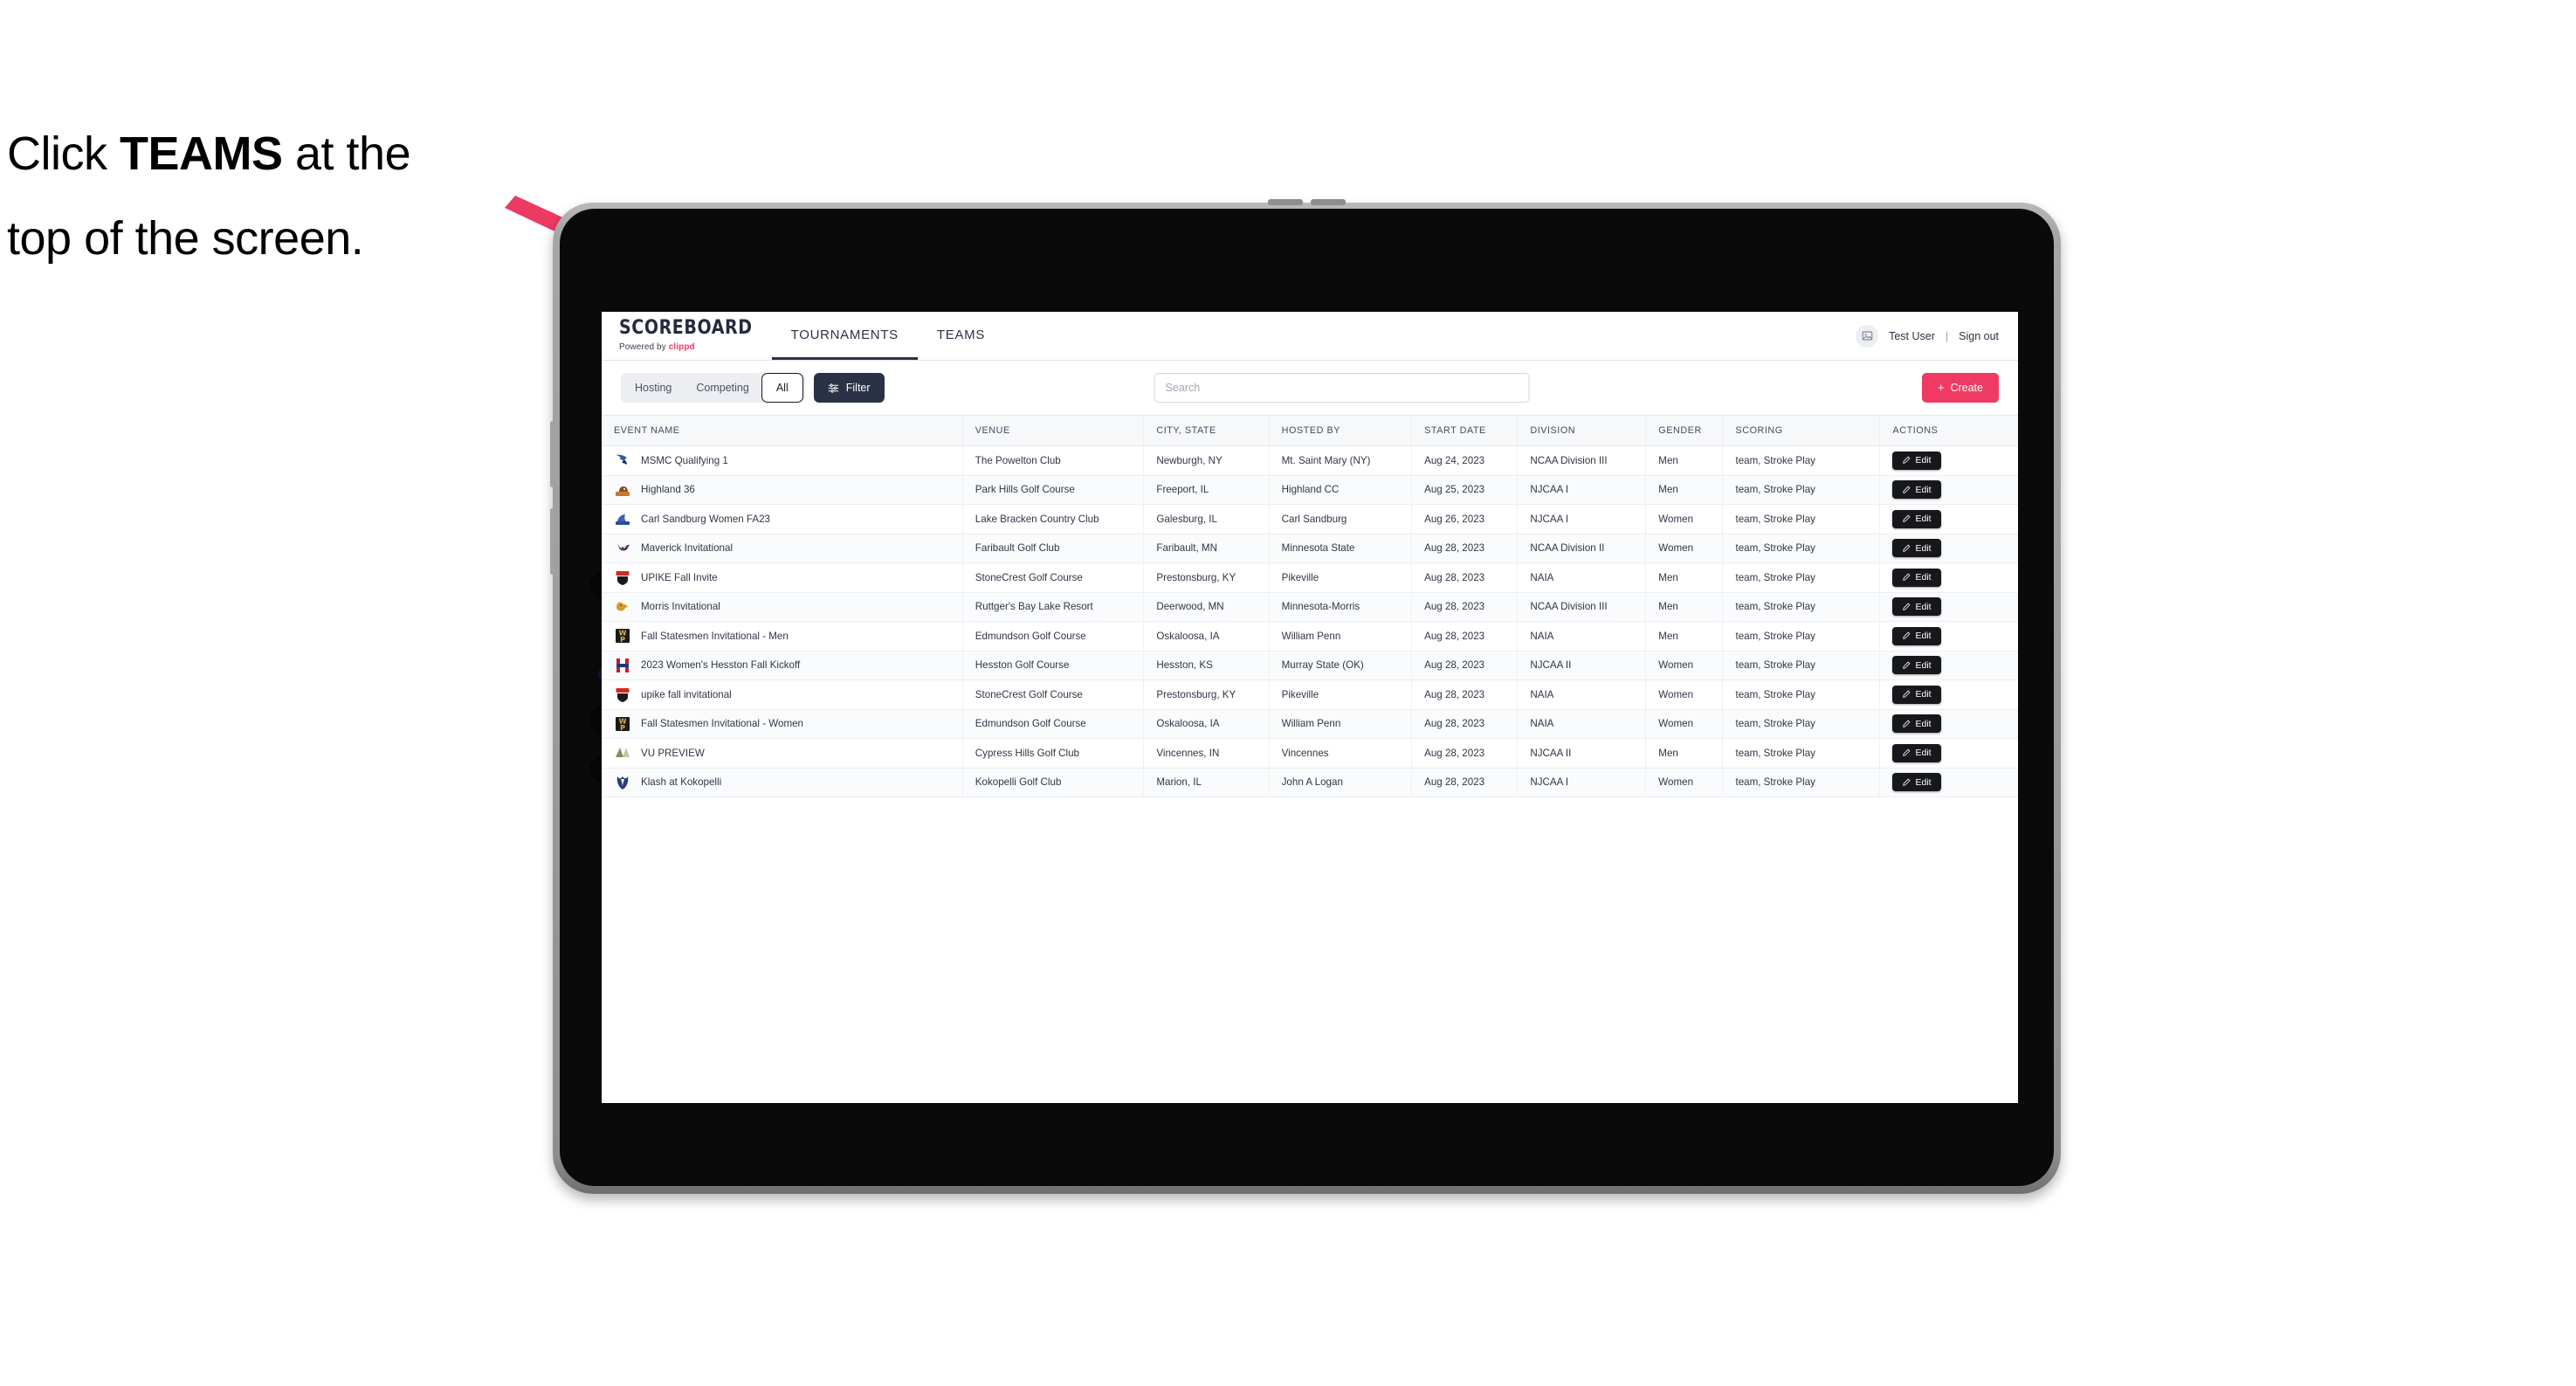 The image size is (2576, 1386). What do you see at coordinates (346, 154) in the screenshot?
I see `instruction-text-post: at the` at bounding box center [346, 154].